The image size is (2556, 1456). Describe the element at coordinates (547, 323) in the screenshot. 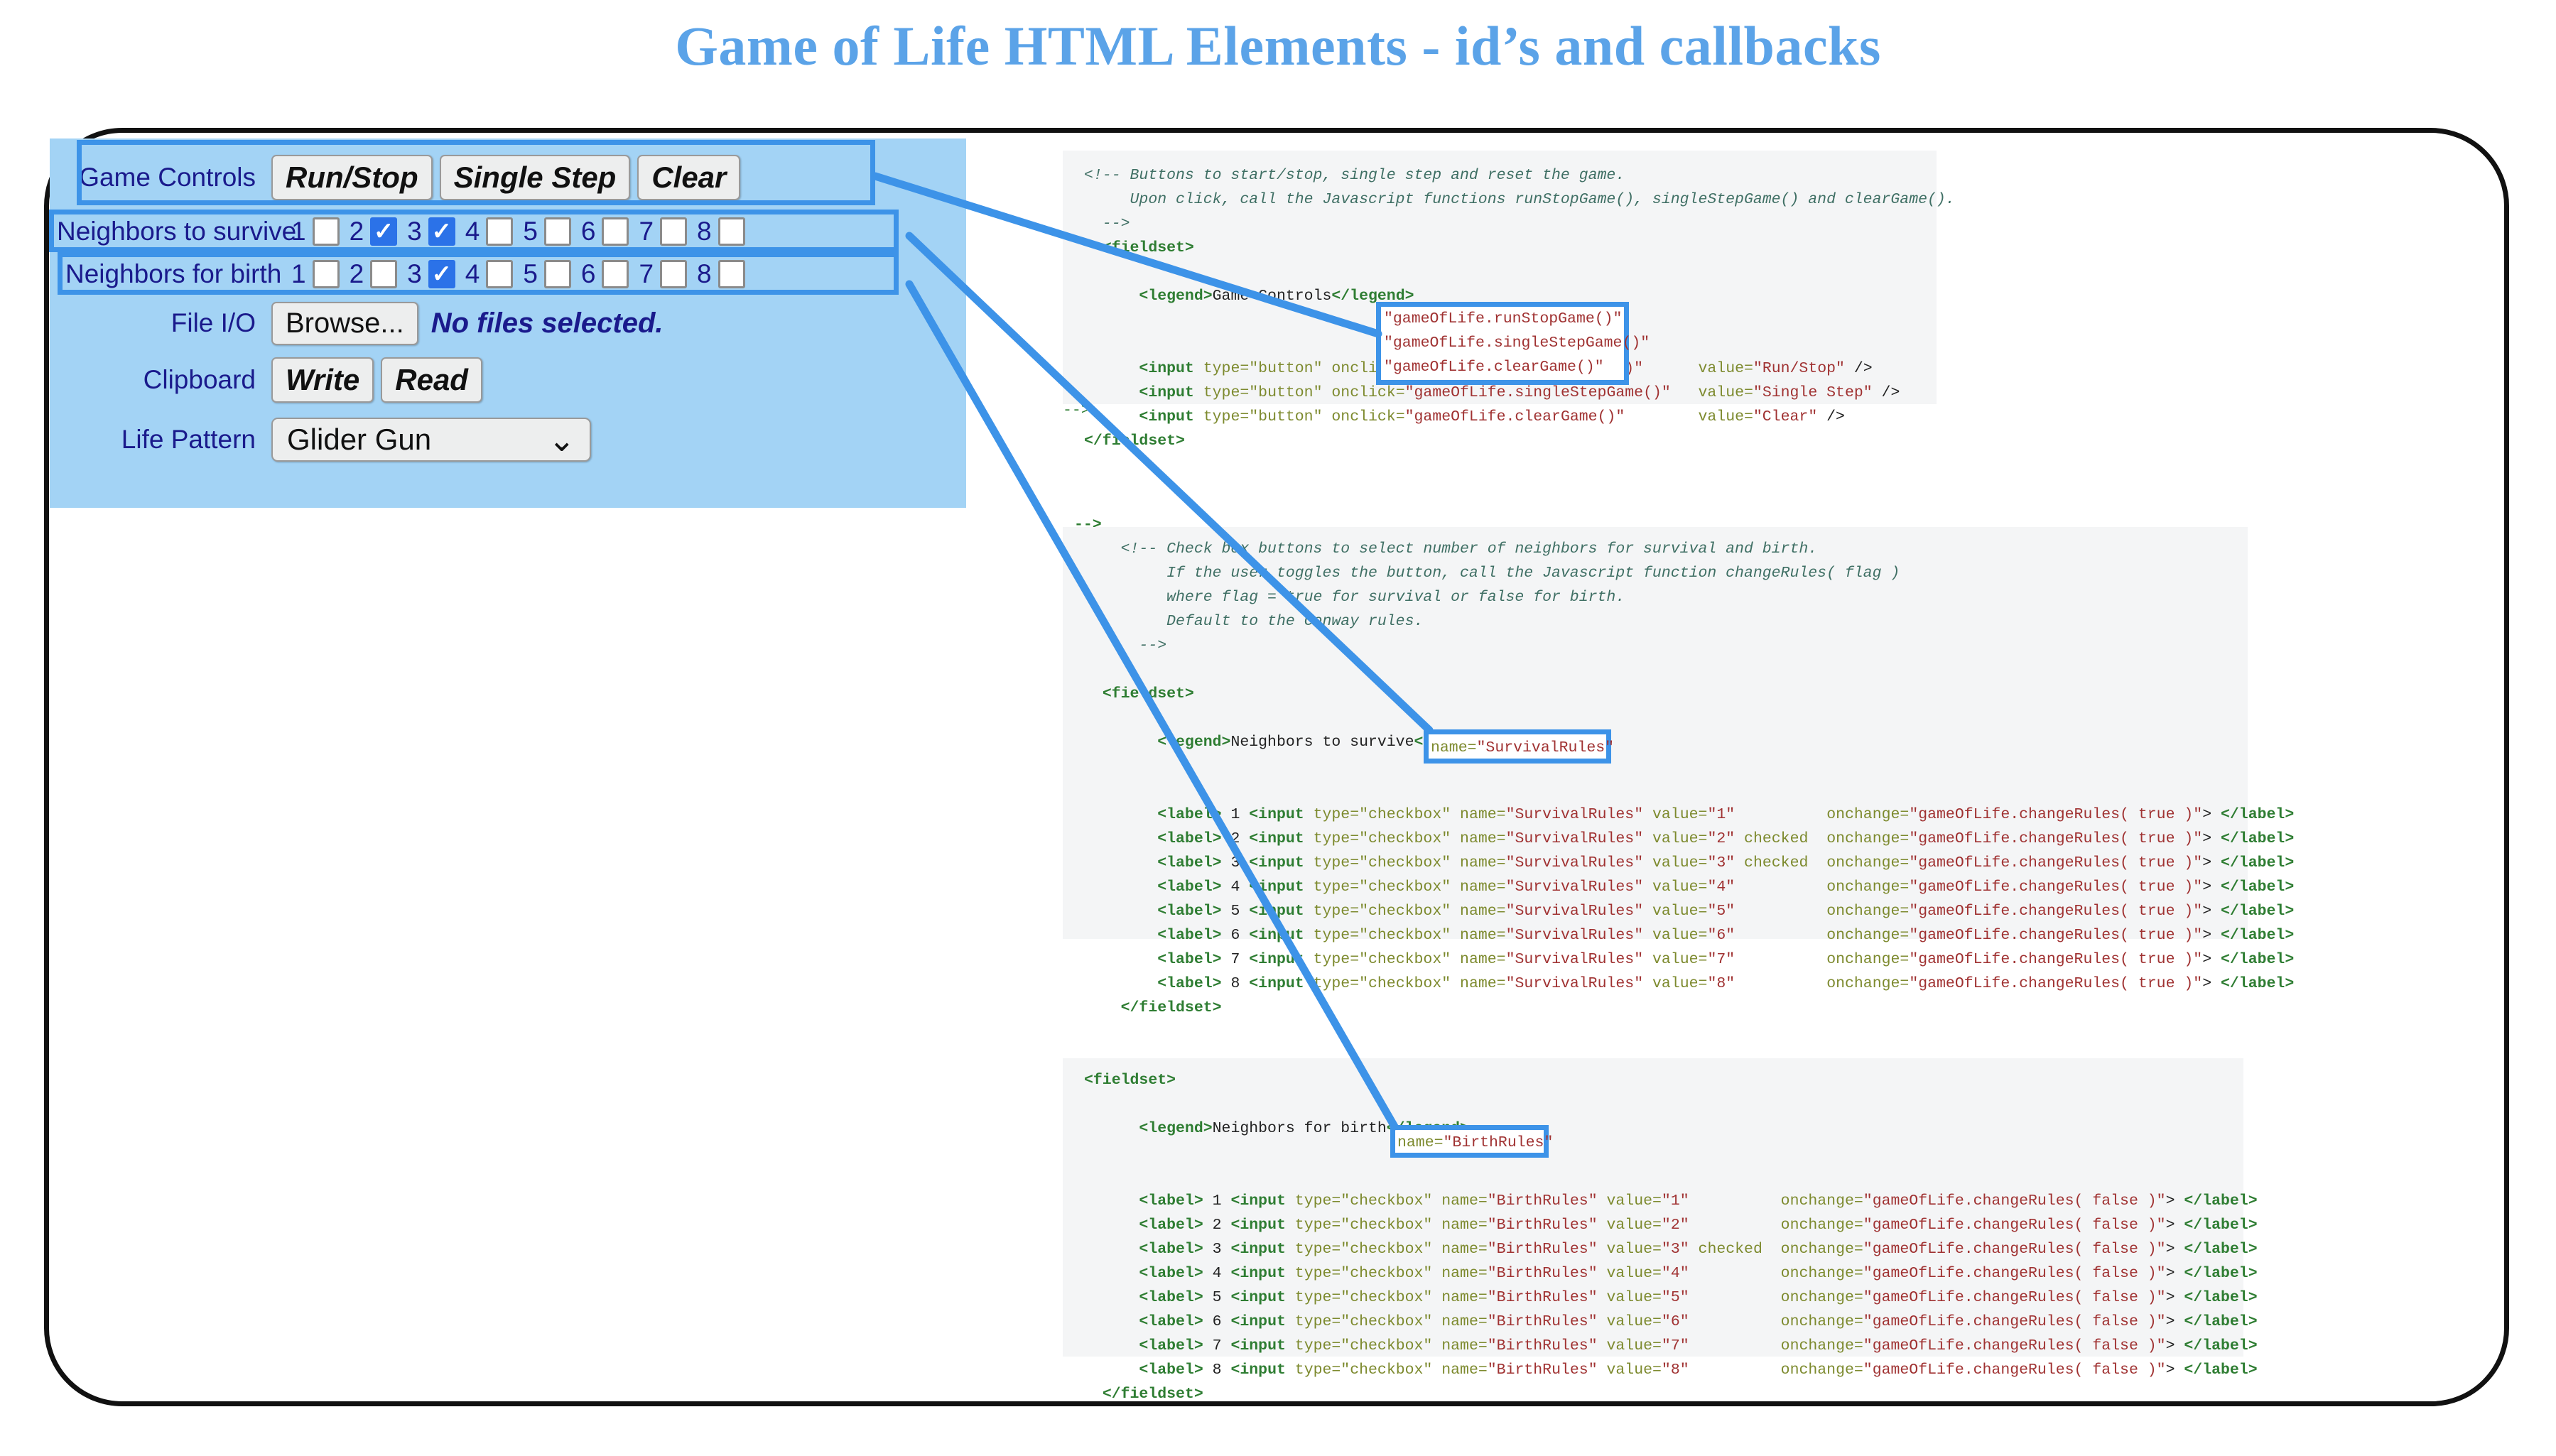

I see `file-status-text: No files selected.` at that location.